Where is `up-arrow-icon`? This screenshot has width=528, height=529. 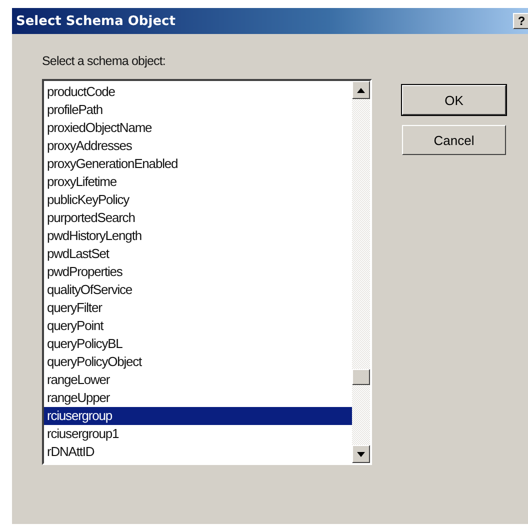
up-arrow-icon is located at coordinates (361, 90).